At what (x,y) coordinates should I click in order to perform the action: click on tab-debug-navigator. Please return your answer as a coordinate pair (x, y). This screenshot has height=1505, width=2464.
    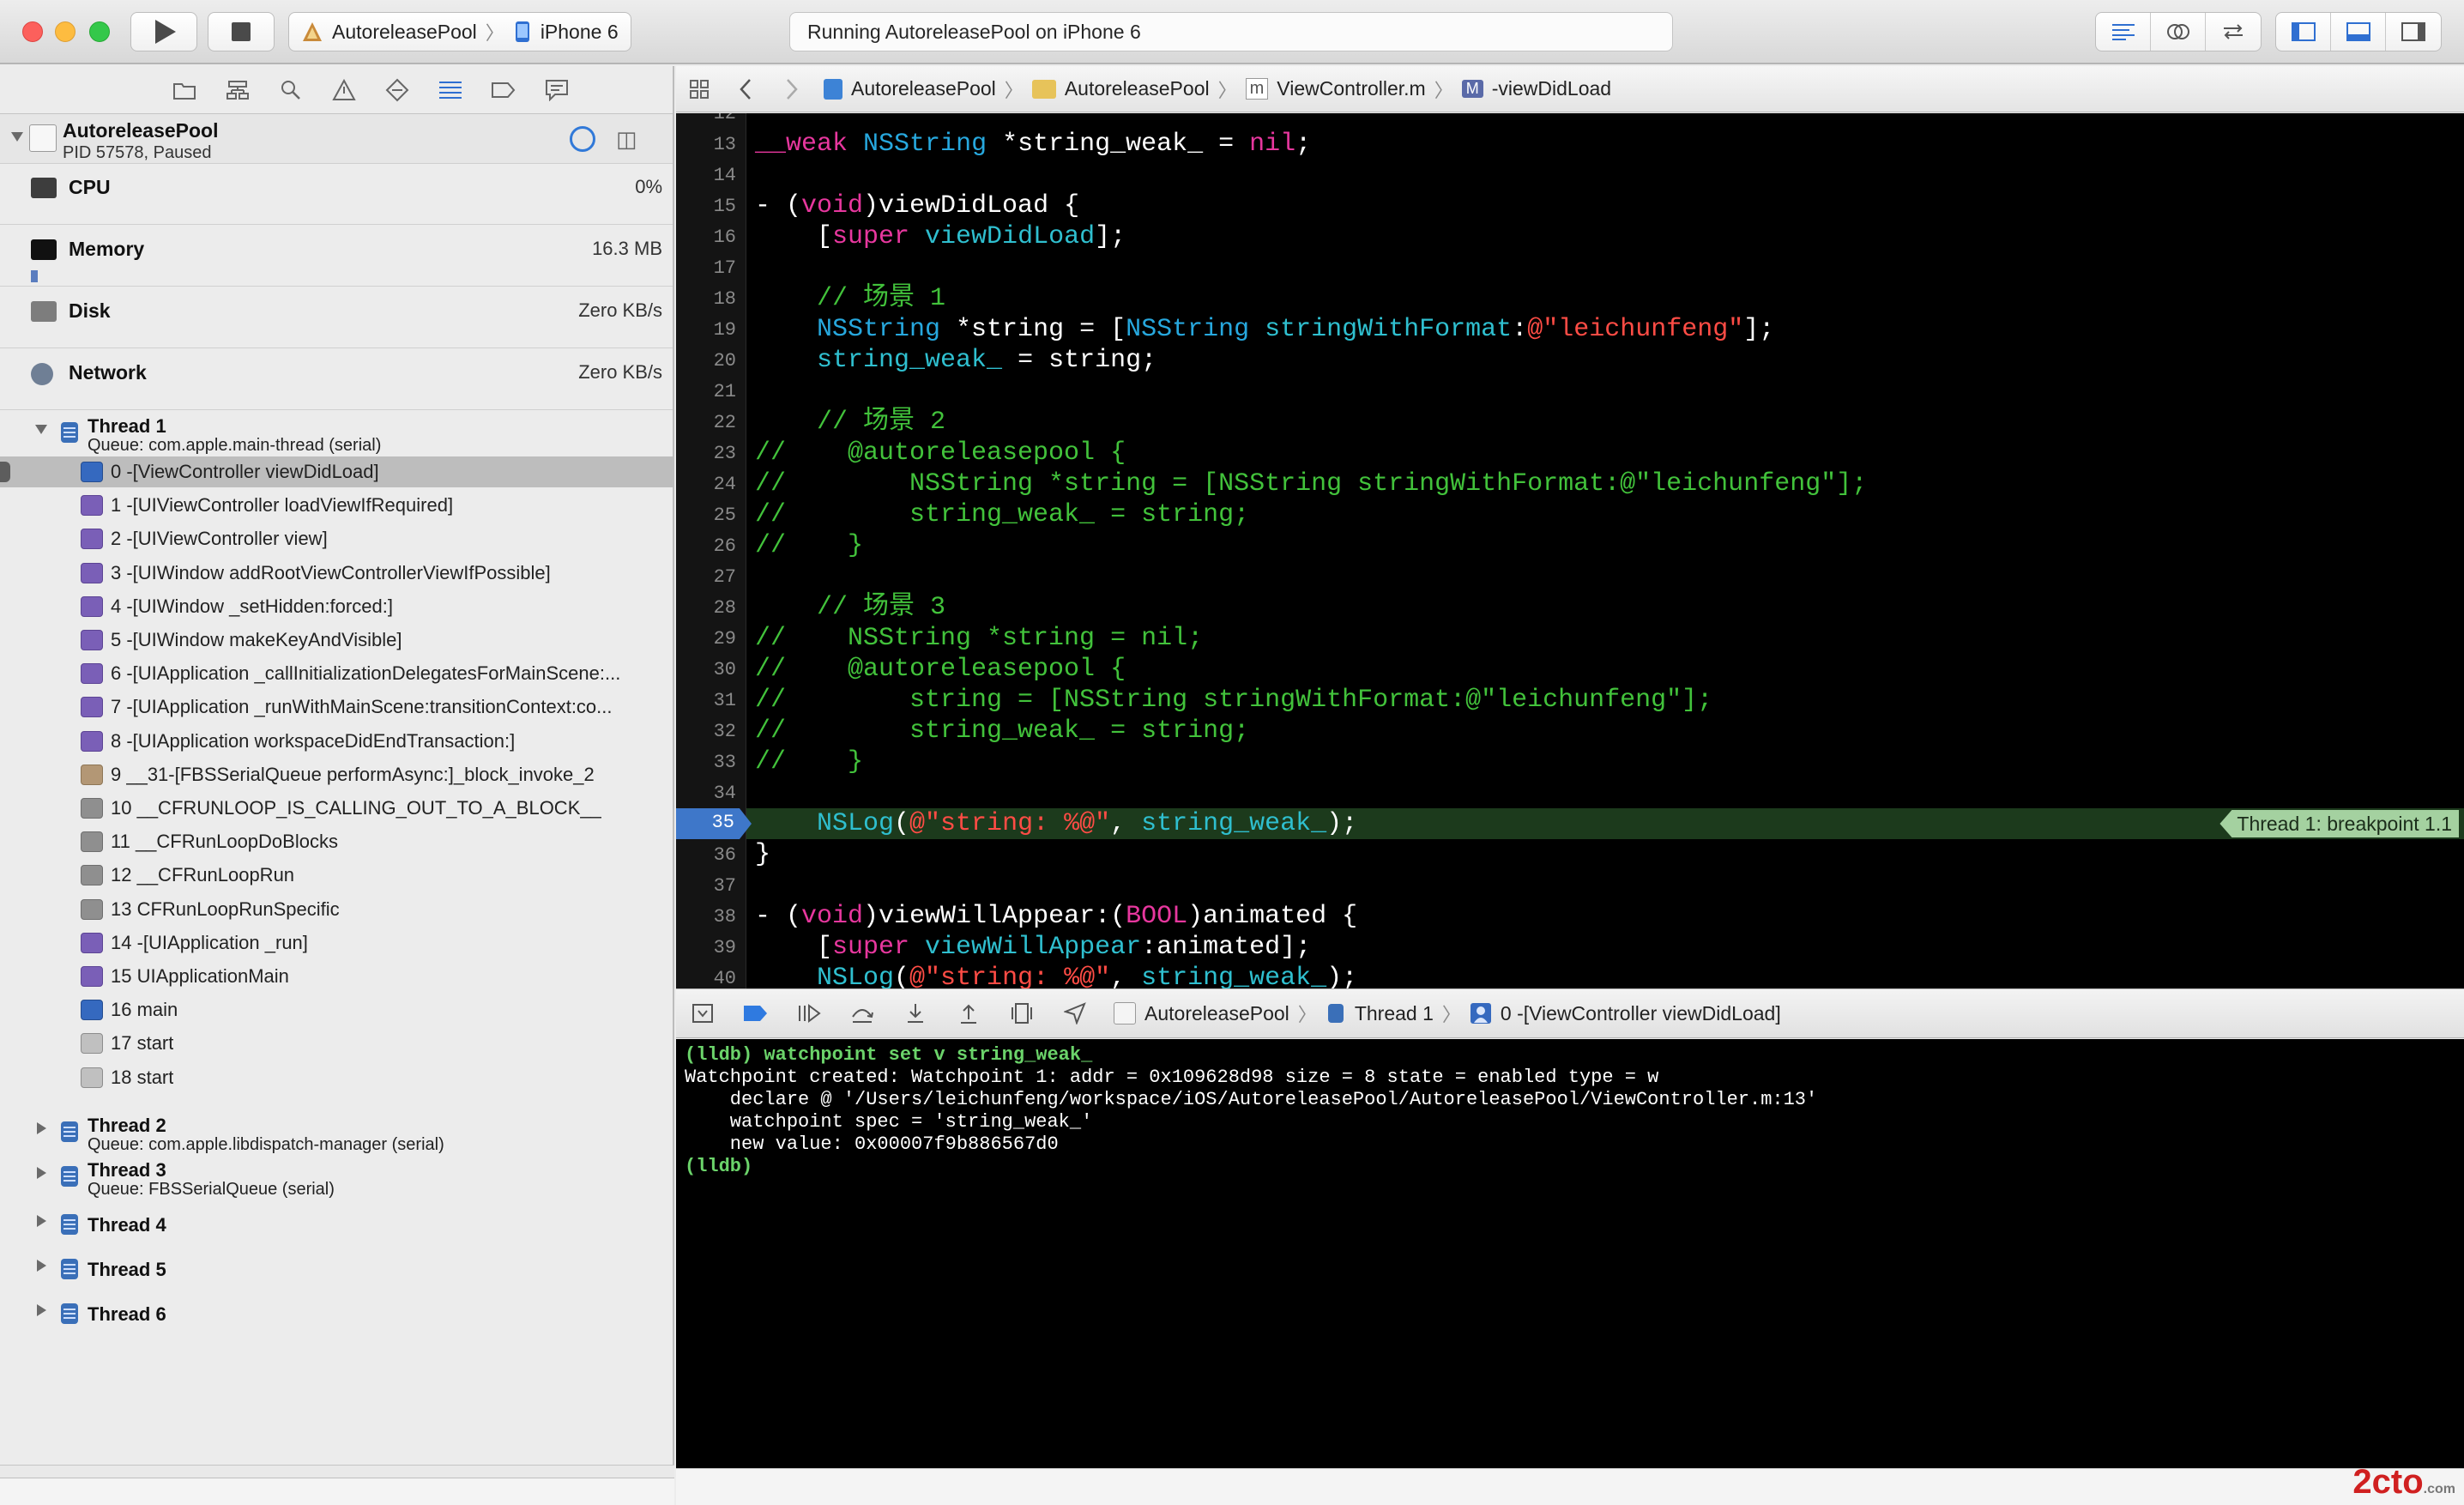
    Looking at the image, I should click on (450, 90).